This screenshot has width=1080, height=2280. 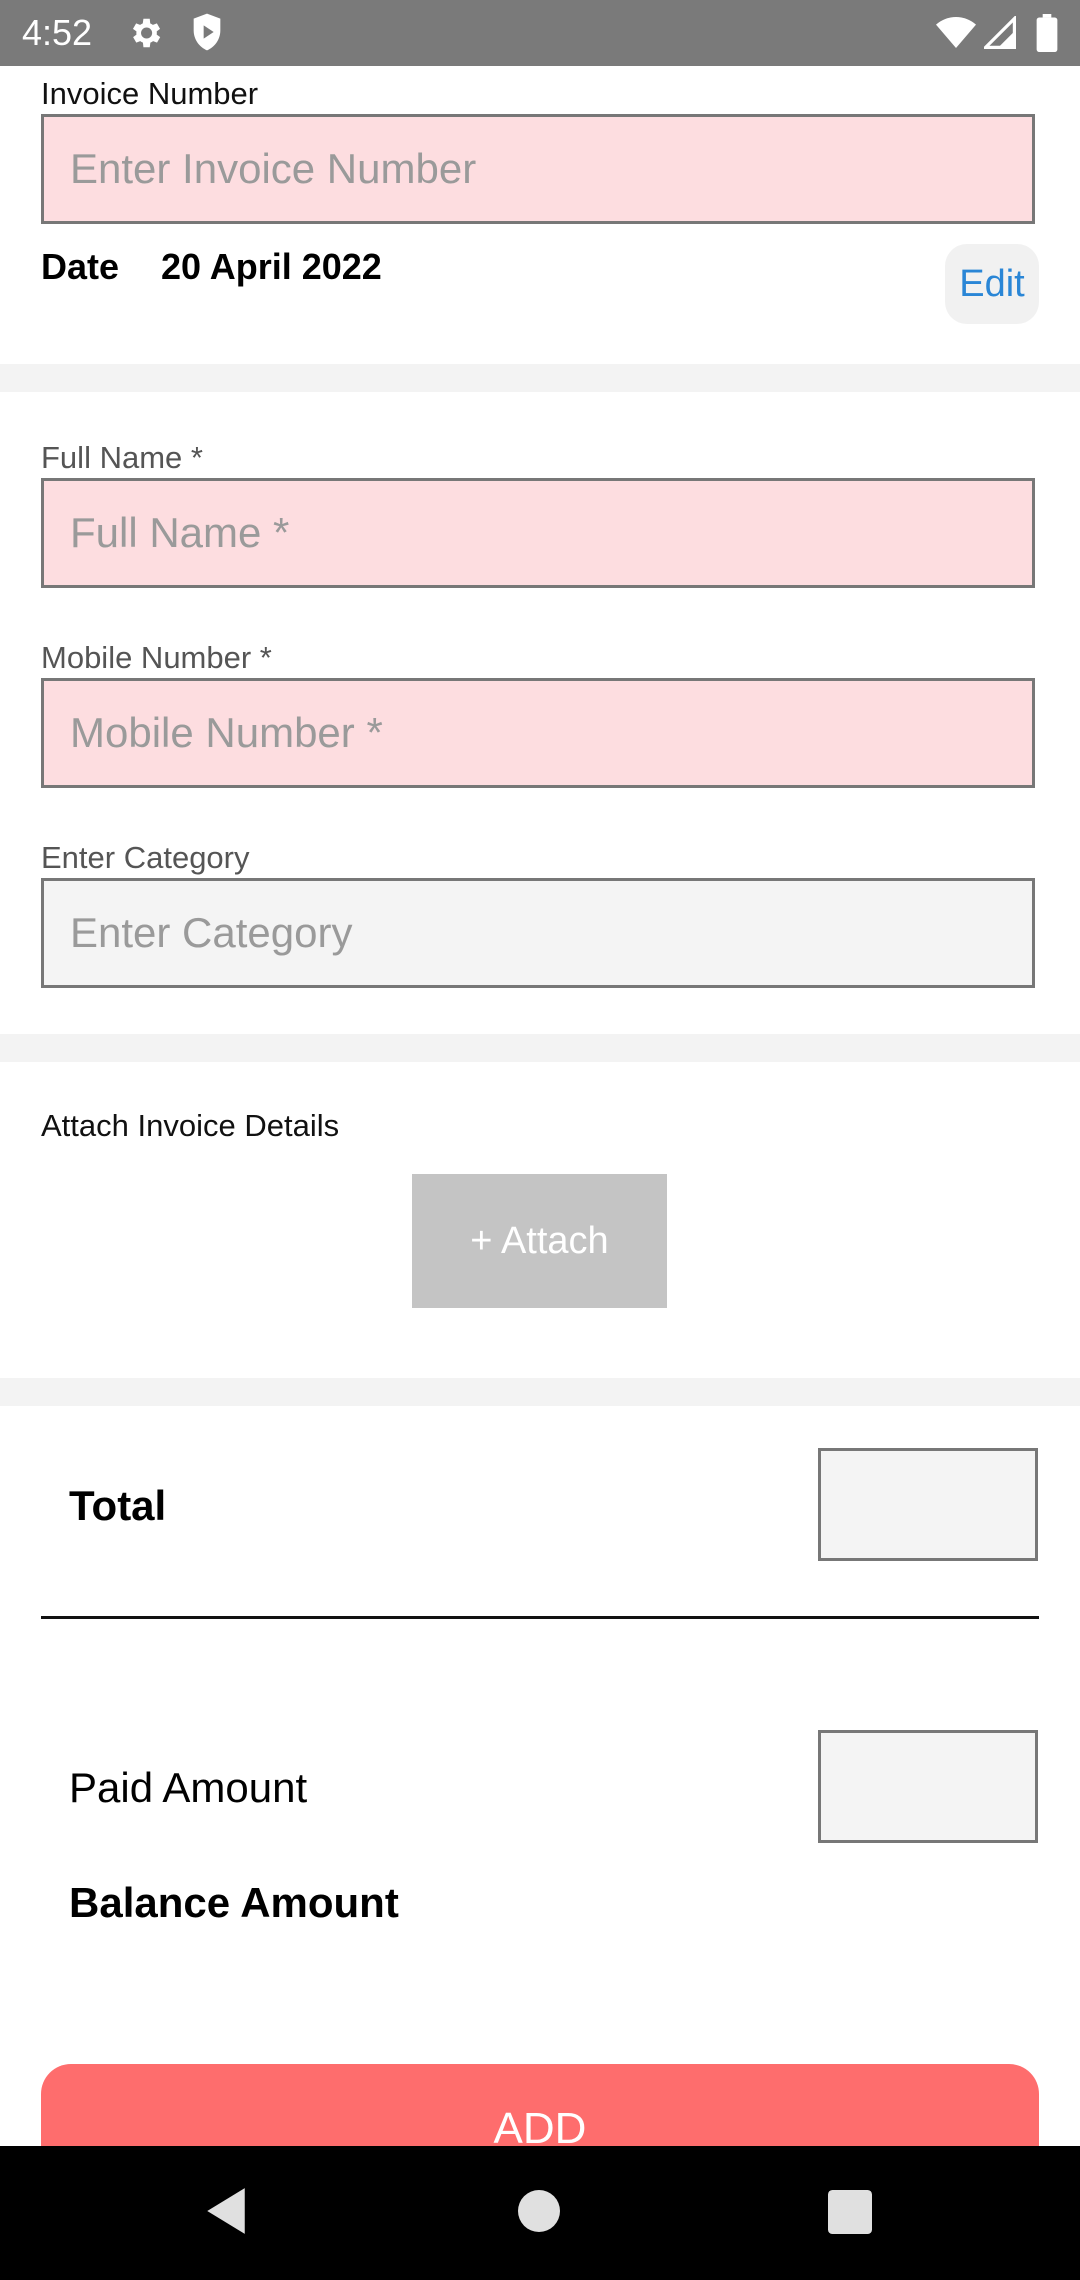 What do you see at coordinates (207, 32) in the screenshot?
I see `shield-icon` at bounding box center [207, 32].